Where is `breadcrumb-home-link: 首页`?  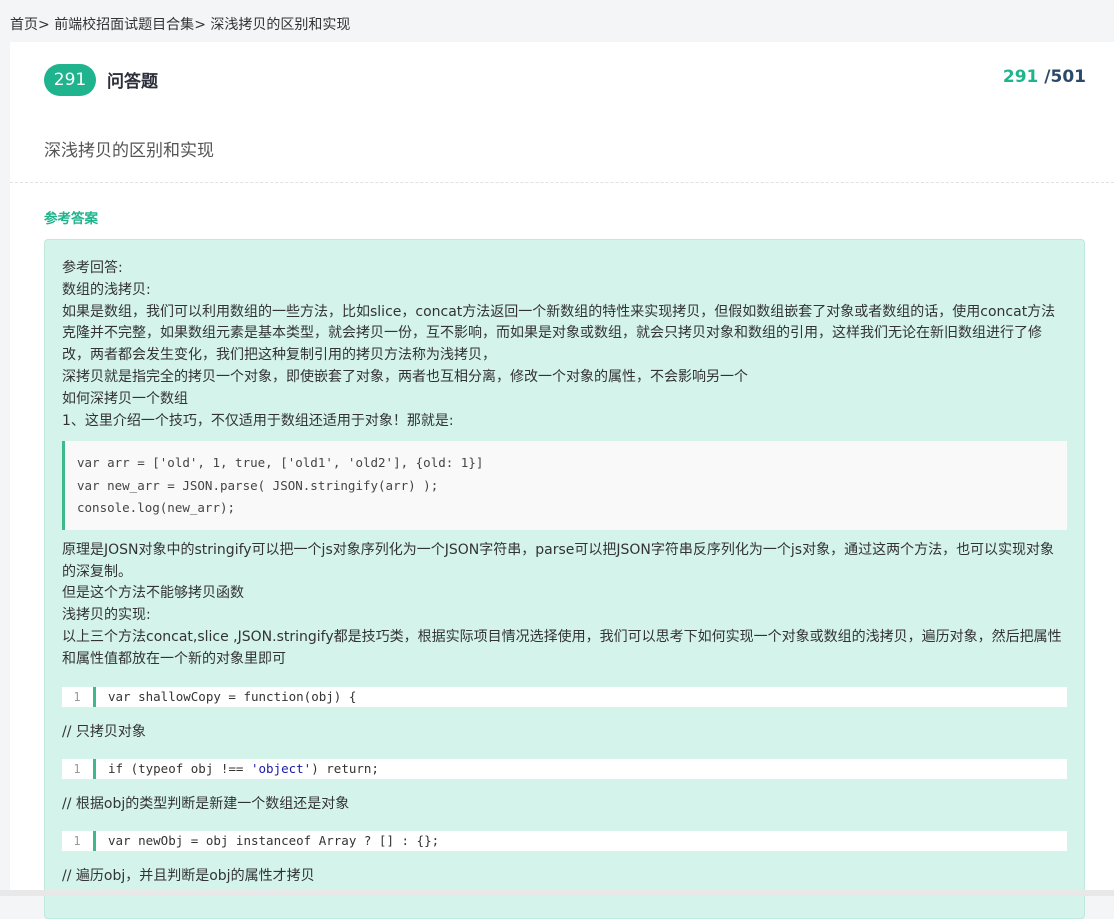
breadcrumb-home-link: 首页 is located at coordinates (24, 25).